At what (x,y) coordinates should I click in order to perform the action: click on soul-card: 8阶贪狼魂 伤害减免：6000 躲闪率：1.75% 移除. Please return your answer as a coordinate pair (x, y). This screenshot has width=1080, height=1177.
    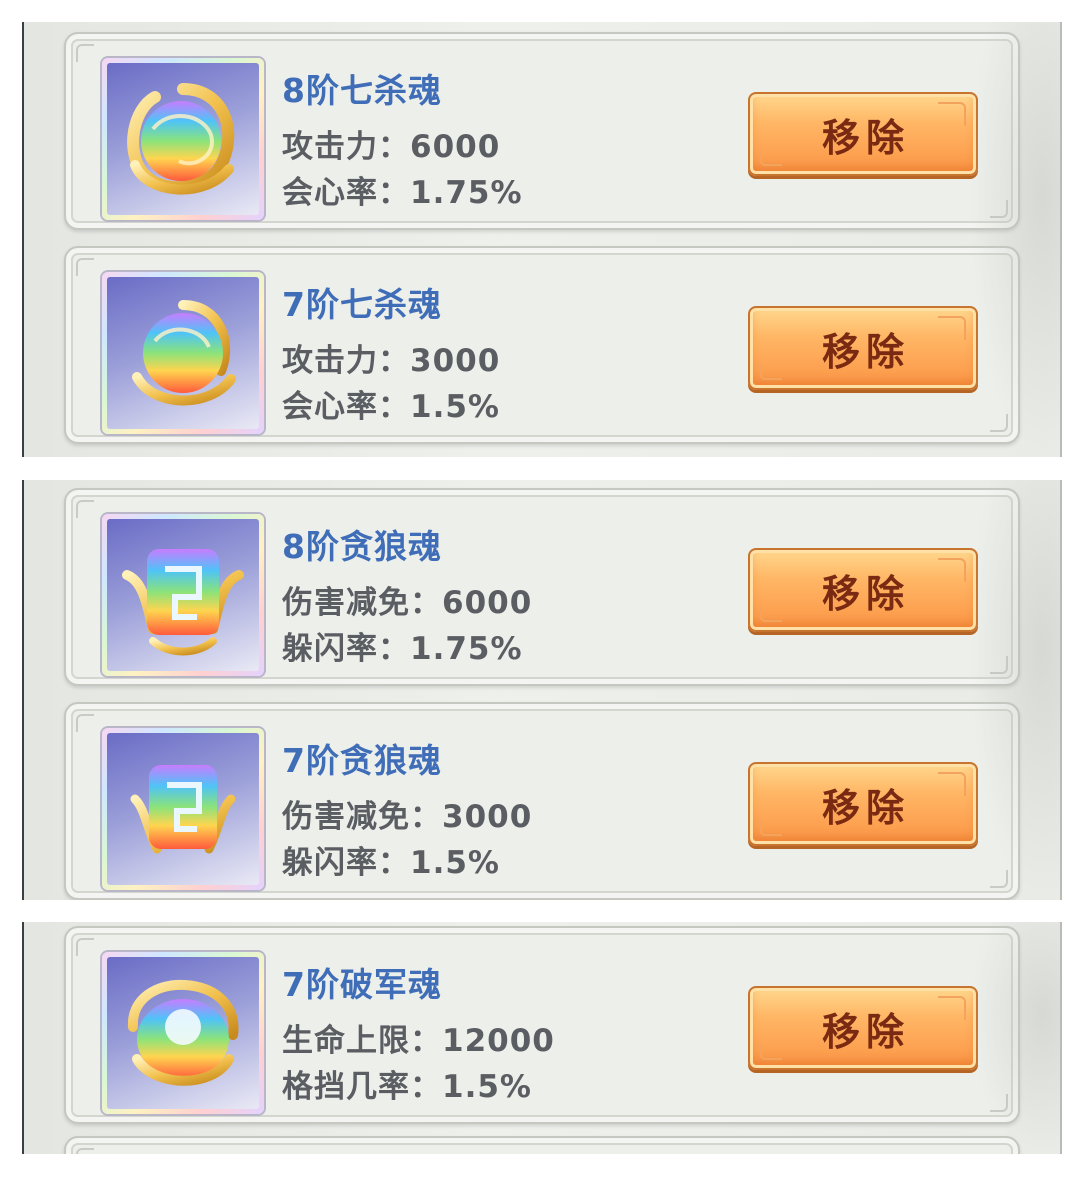
    Looking at the image, I should click on (542, 587).